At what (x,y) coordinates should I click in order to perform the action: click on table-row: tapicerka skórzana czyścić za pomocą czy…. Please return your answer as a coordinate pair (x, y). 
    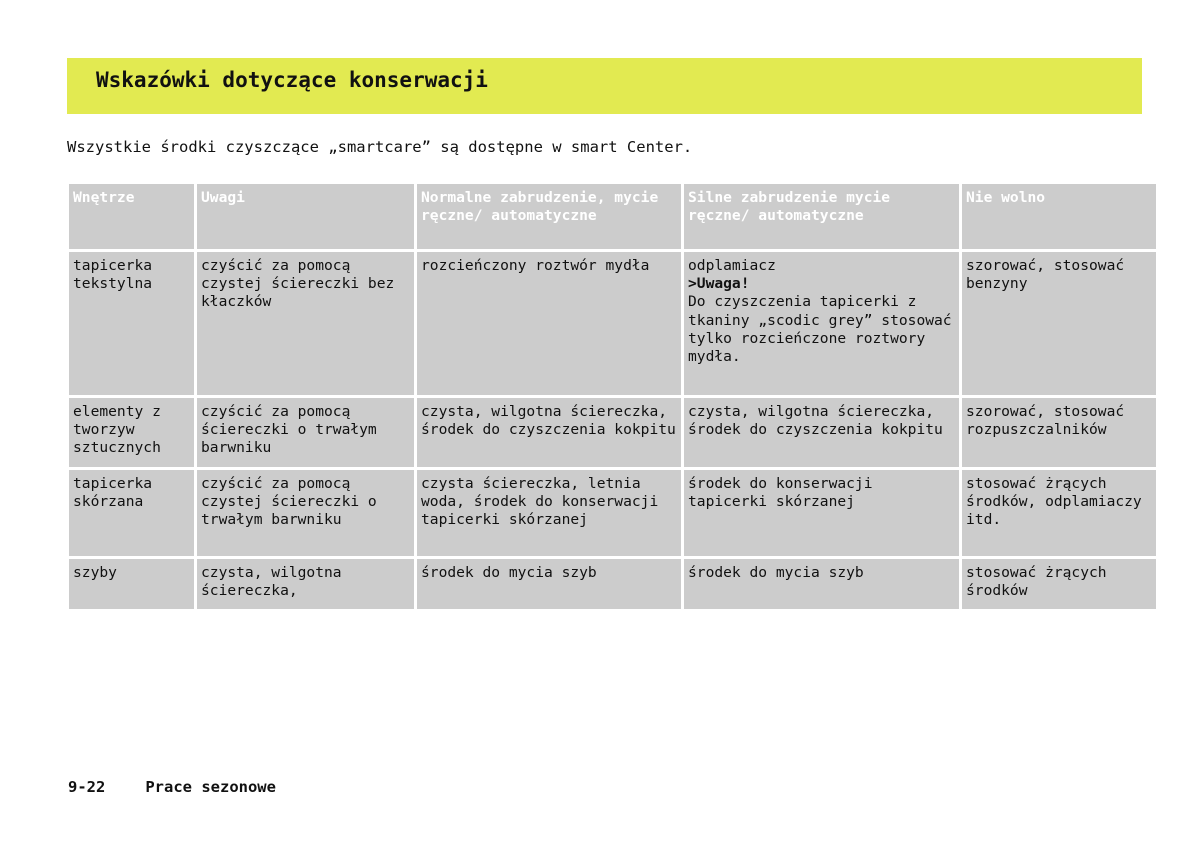
    Looking at the image, I should click on (612, 513).